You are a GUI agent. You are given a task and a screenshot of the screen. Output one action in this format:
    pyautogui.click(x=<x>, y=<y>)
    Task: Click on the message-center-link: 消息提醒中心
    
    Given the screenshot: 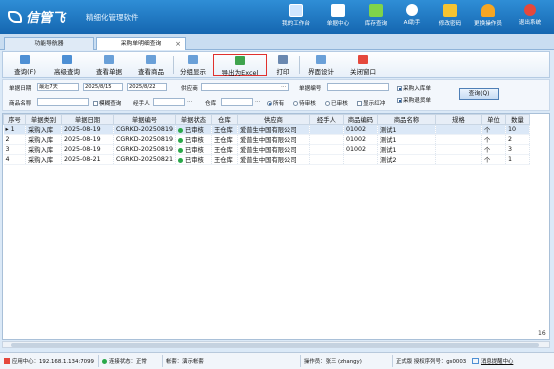 What is the action you would take?
    pyautogui.click(x=492, y=361)
    